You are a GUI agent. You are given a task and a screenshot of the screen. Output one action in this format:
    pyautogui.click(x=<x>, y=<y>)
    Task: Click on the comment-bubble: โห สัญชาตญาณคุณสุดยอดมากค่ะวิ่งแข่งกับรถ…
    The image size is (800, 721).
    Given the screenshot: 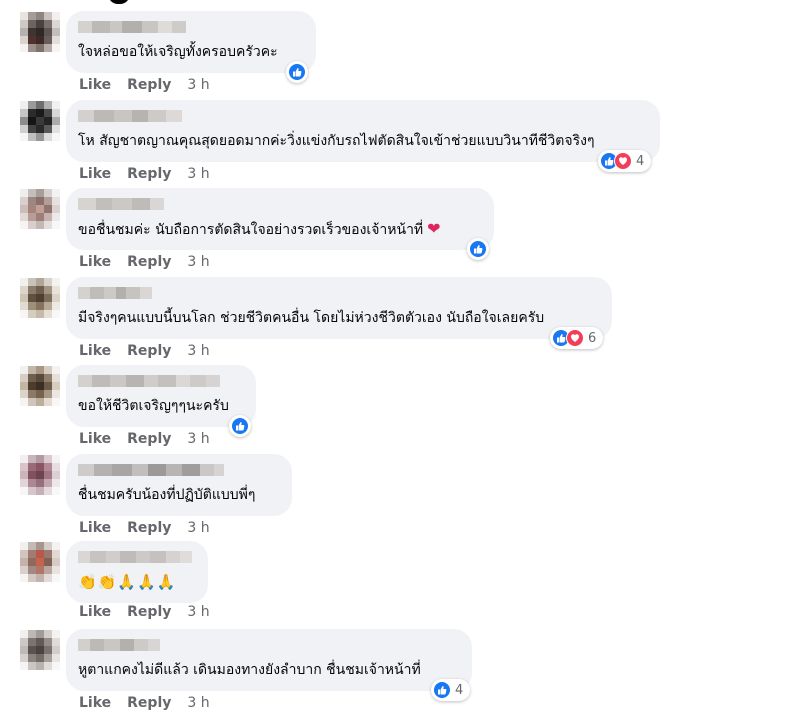 What is the action you would take?
    pyautogui.click(x=363, y=131)
    